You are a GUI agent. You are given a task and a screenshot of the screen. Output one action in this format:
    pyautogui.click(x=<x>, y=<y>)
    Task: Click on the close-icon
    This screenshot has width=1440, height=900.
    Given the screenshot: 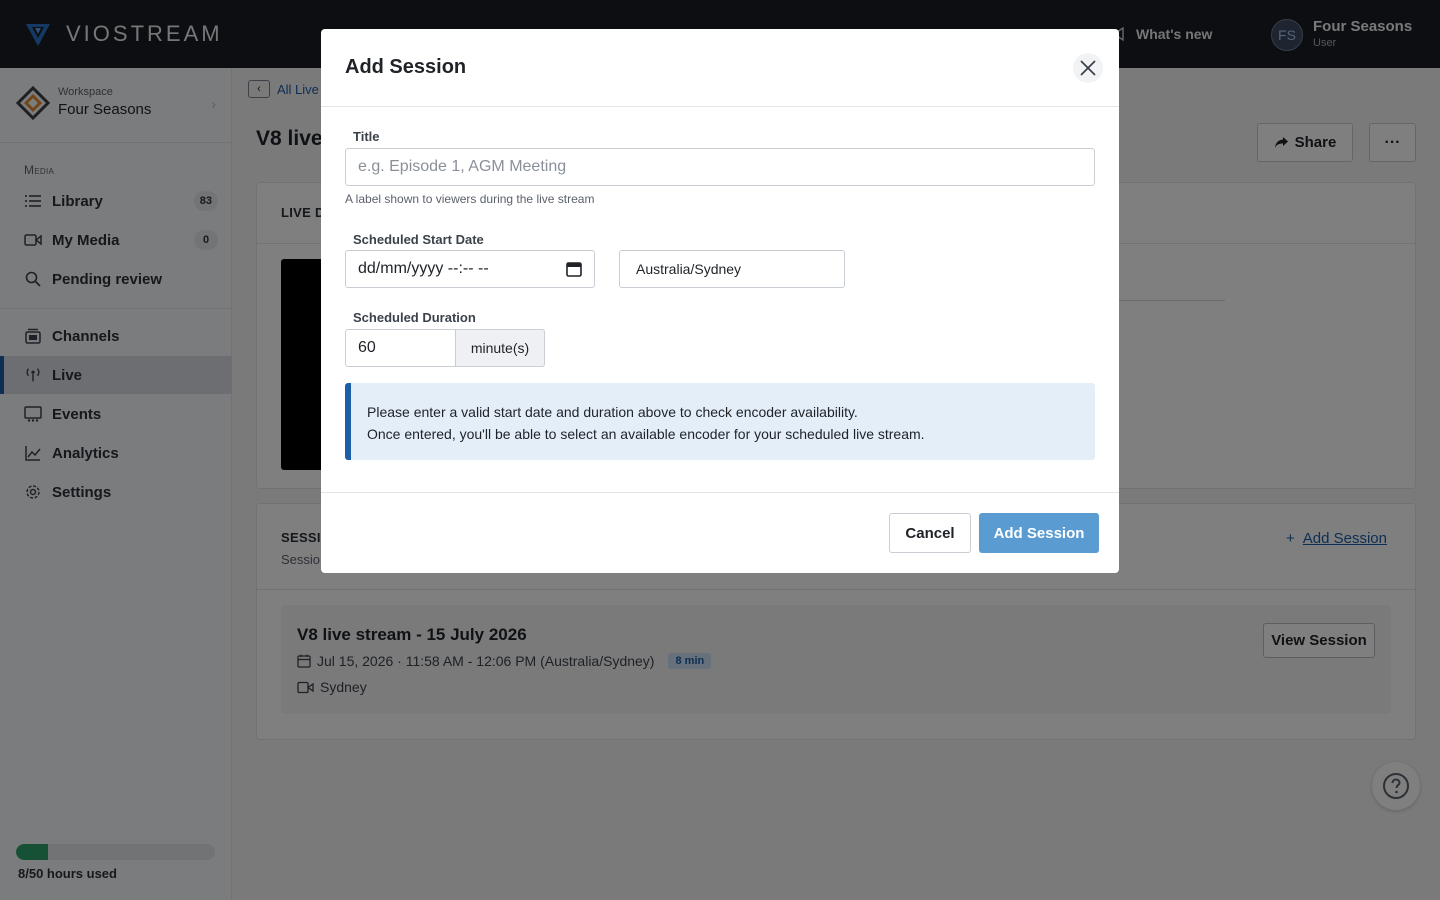 What is the action you would take?
    pyautogui.click(x=1088, y=68)
    